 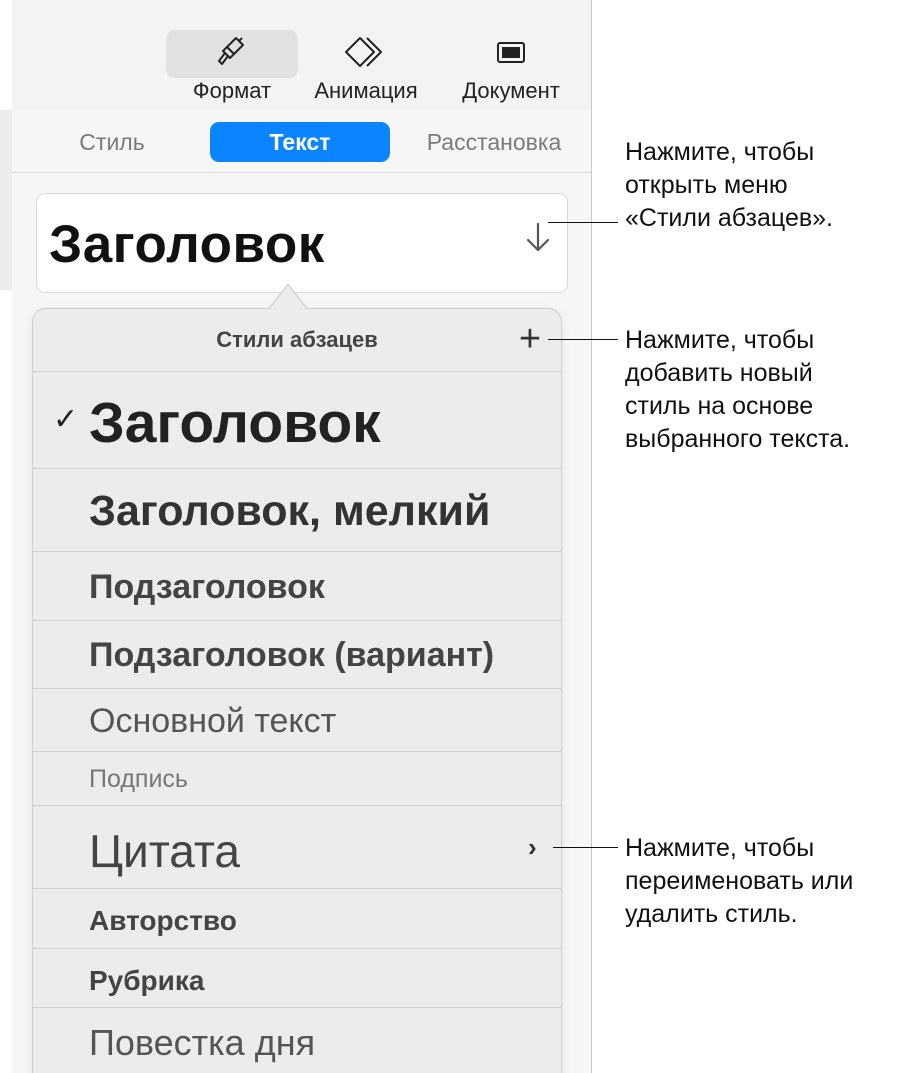 I want to click on document-button: Документ, so click(x=511, y=69).